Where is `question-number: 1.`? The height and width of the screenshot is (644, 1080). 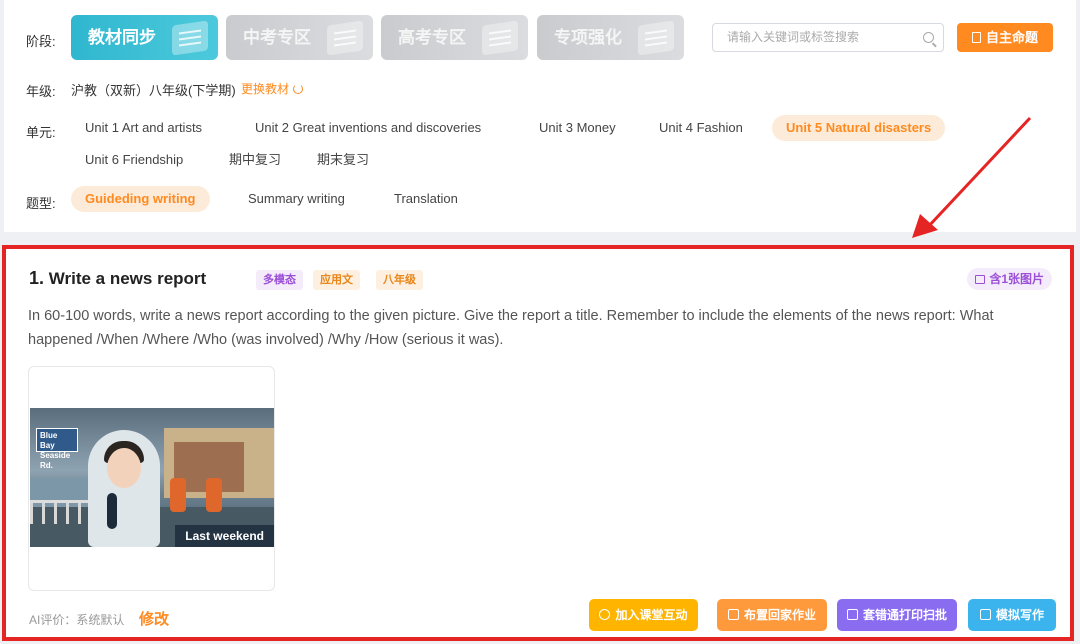
question-number: 1. is located at coordinates (37, 278).